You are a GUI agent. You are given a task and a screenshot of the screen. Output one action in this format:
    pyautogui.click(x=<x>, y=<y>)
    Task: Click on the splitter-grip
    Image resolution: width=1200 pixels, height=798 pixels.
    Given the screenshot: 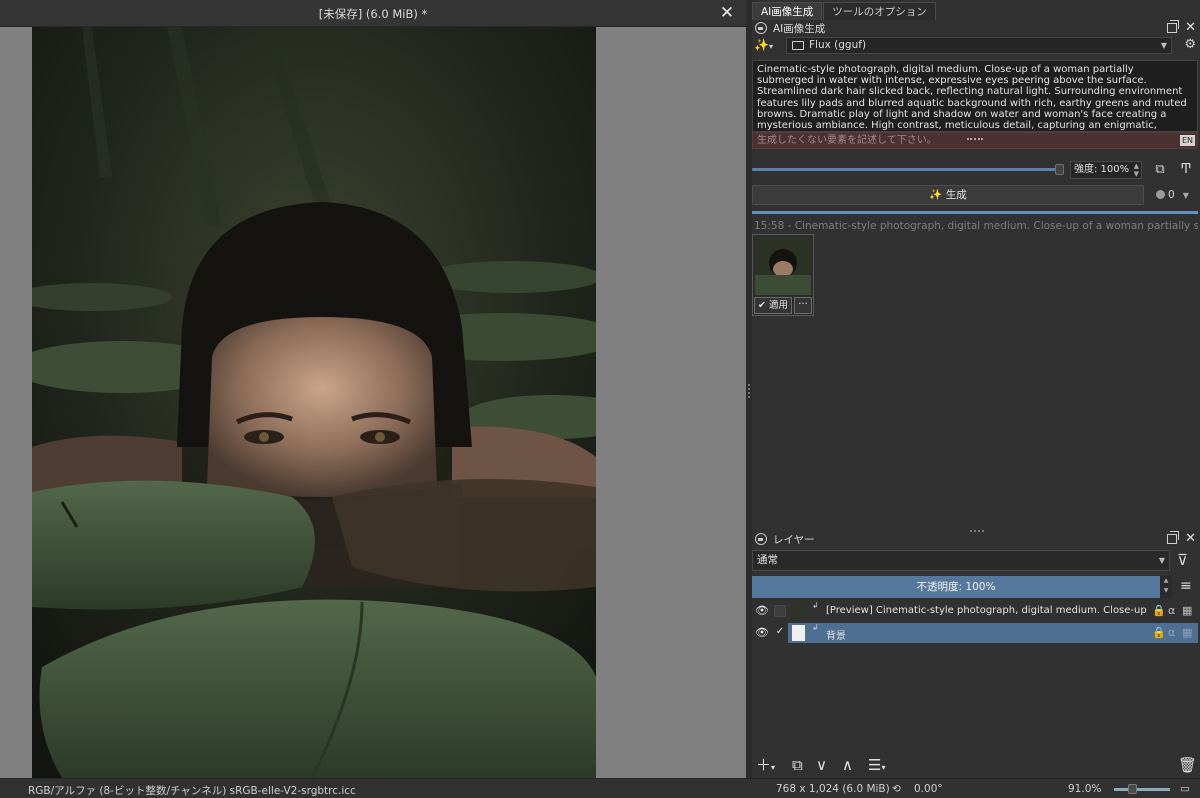 What is the action you would take?
    pyautogui.click(x=749, y=391)
    